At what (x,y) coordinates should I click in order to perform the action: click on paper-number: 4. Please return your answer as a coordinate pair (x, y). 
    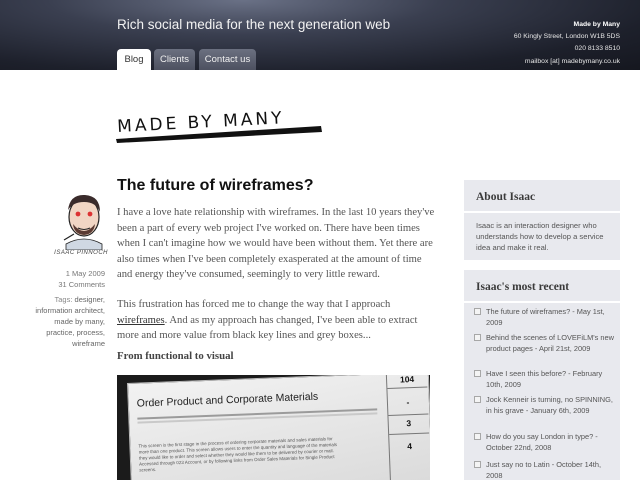
    Looking at the image, I should click on (410, 446).